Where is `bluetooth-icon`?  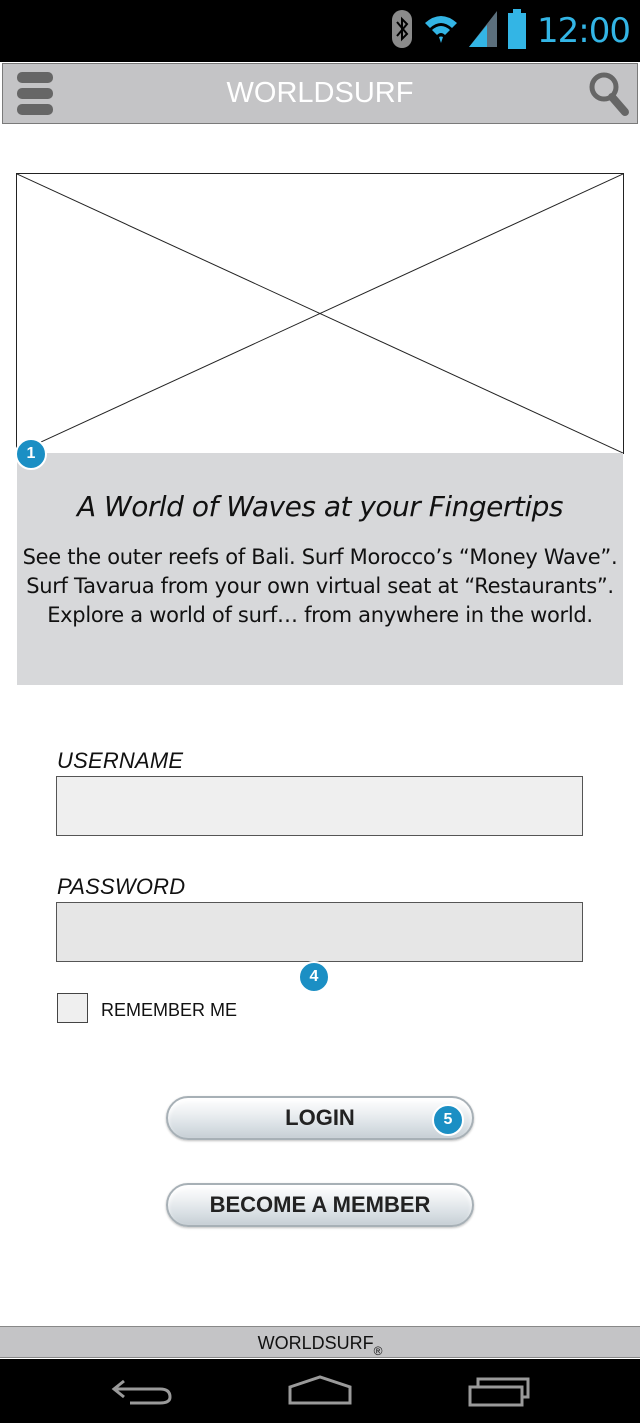 bluetooth-icon is located at coordinates (402, 31).